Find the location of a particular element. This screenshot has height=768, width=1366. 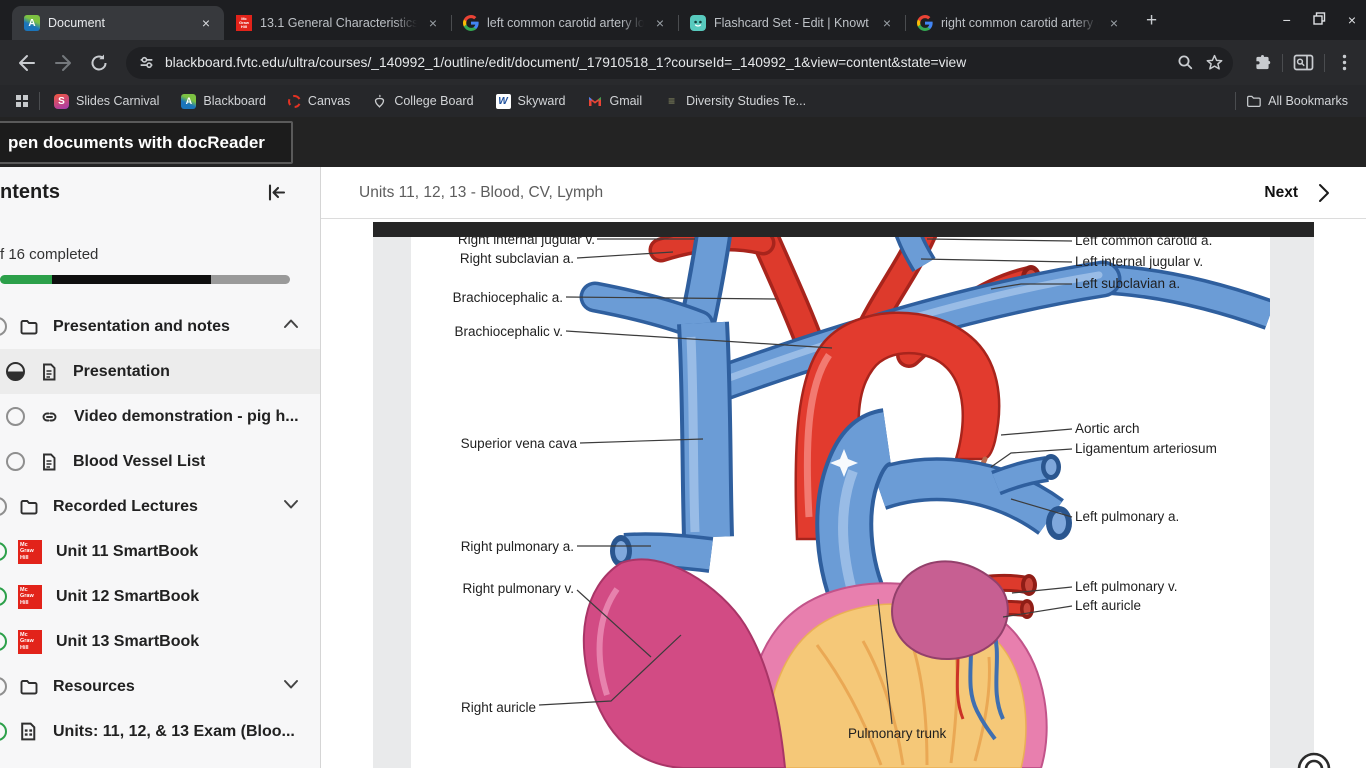

tab-title: Document is located at coordinates (76, 23).